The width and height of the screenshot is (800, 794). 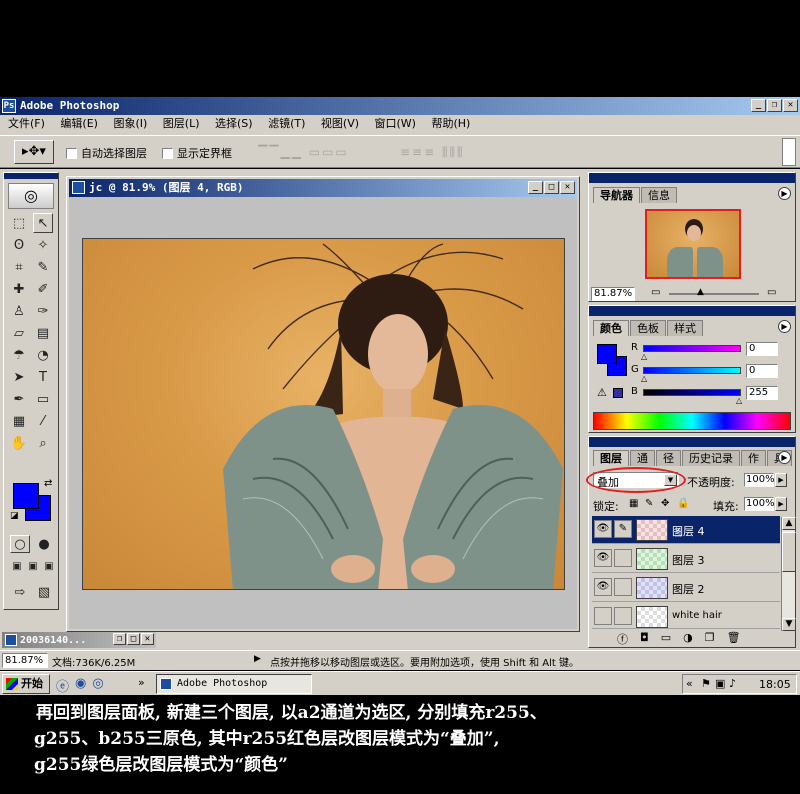 What do you see at coordinates (395, 124) in the screenshot?
I see `menu-window: 窗口(W)` at bounding box center [395, 124].